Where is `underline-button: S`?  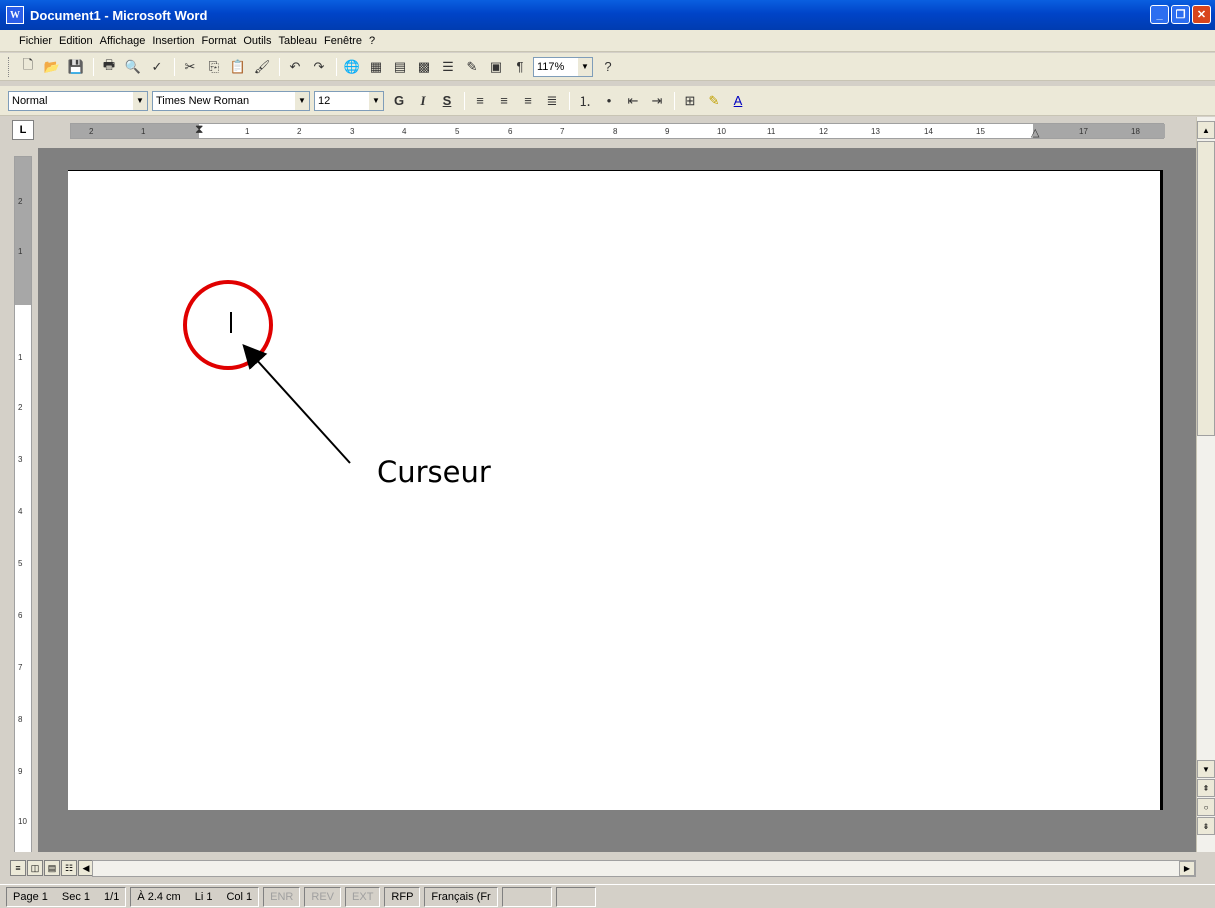 underline-button: S is located at coordinates (447, 101).